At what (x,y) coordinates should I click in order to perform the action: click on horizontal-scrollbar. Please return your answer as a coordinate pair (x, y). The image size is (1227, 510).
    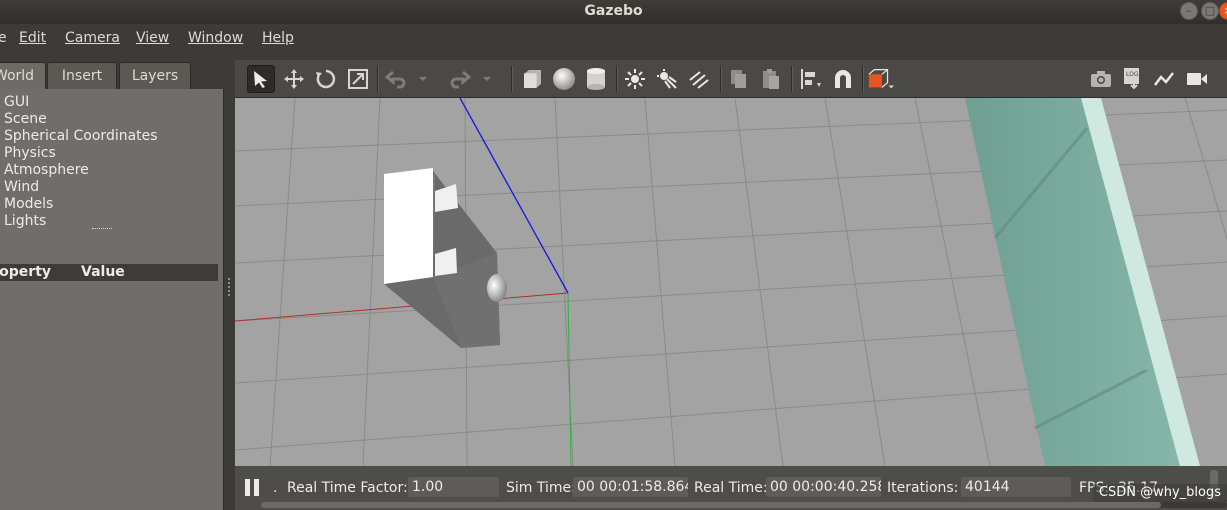
    Looking at the image, I should click on (744, 505).